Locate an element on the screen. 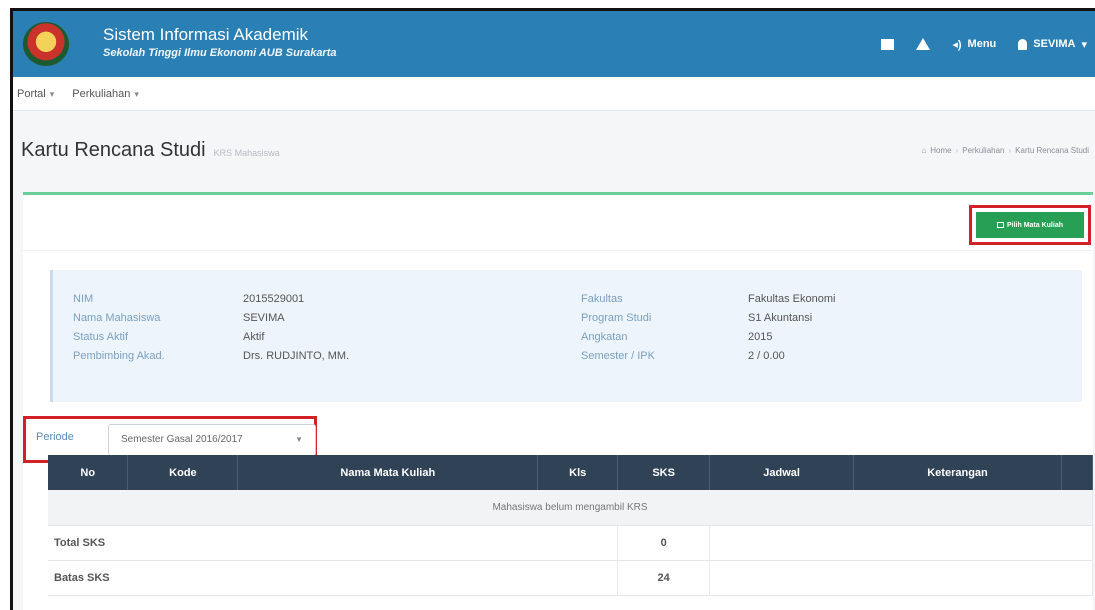  breadcrumb-perkuliahan: Perkuliahan is located at coordinates (983, 150).